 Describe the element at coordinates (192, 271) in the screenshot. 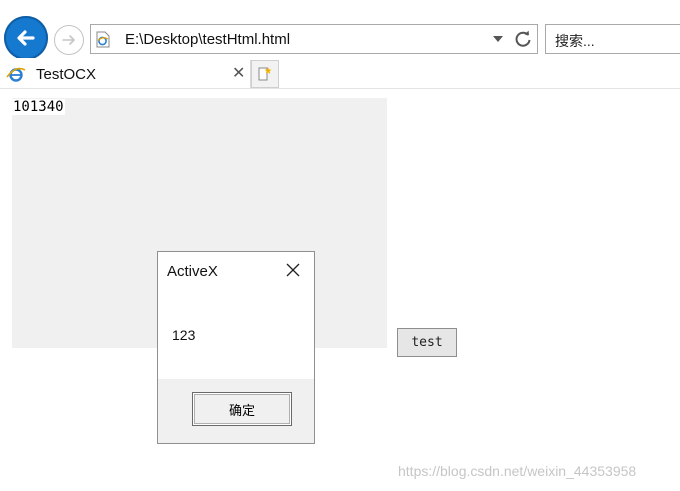

I see `dialog-title: ActiveX` at that location.